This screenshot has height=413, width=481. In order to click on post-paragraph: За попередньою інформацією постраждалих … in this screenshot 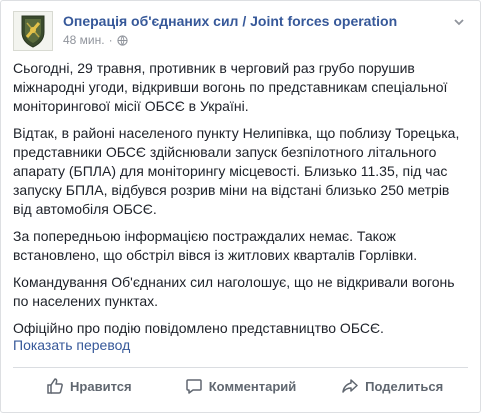, I will do `click(215, 245)`.